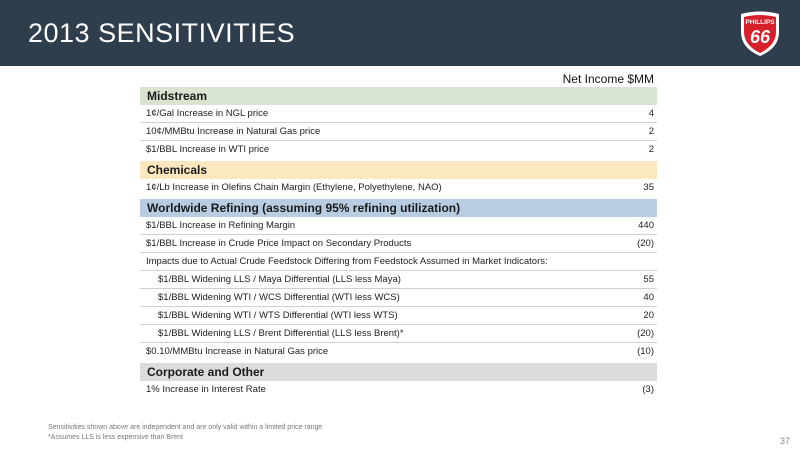  Describe the element at coordinates (651, 113) in the screenshot. I see `row-value: 4` at that location.